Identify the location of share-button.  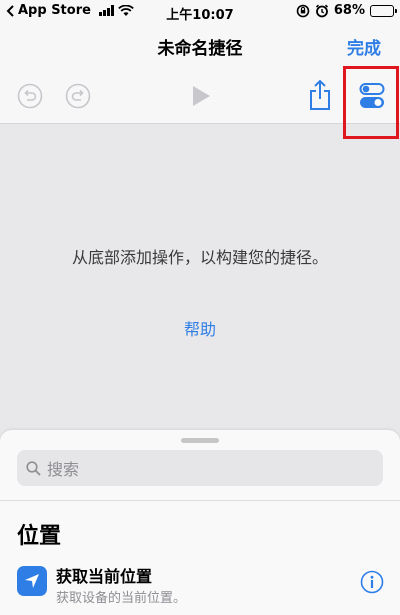
(320, 95).